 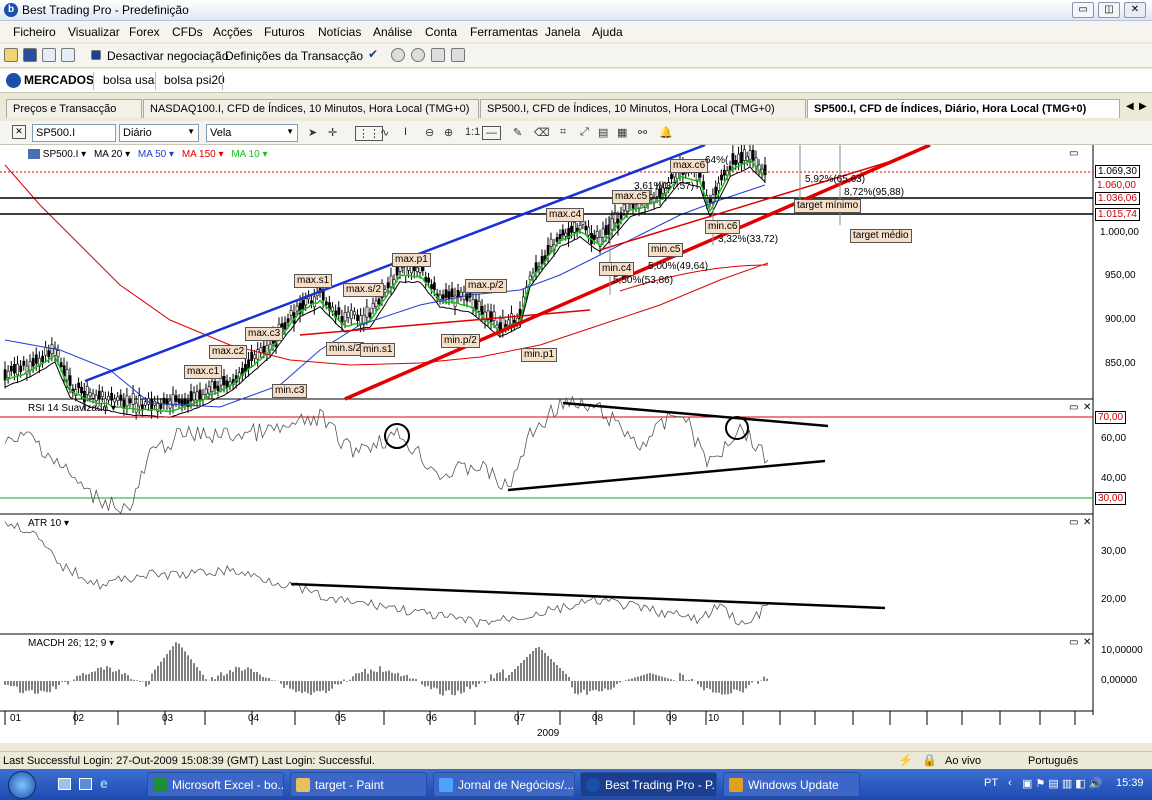 What do you see at coordinates (194, 80) in the screenshot?
I see `tab-bolsa-psi20: bolsa psi20` at bounding box center [194, 80].